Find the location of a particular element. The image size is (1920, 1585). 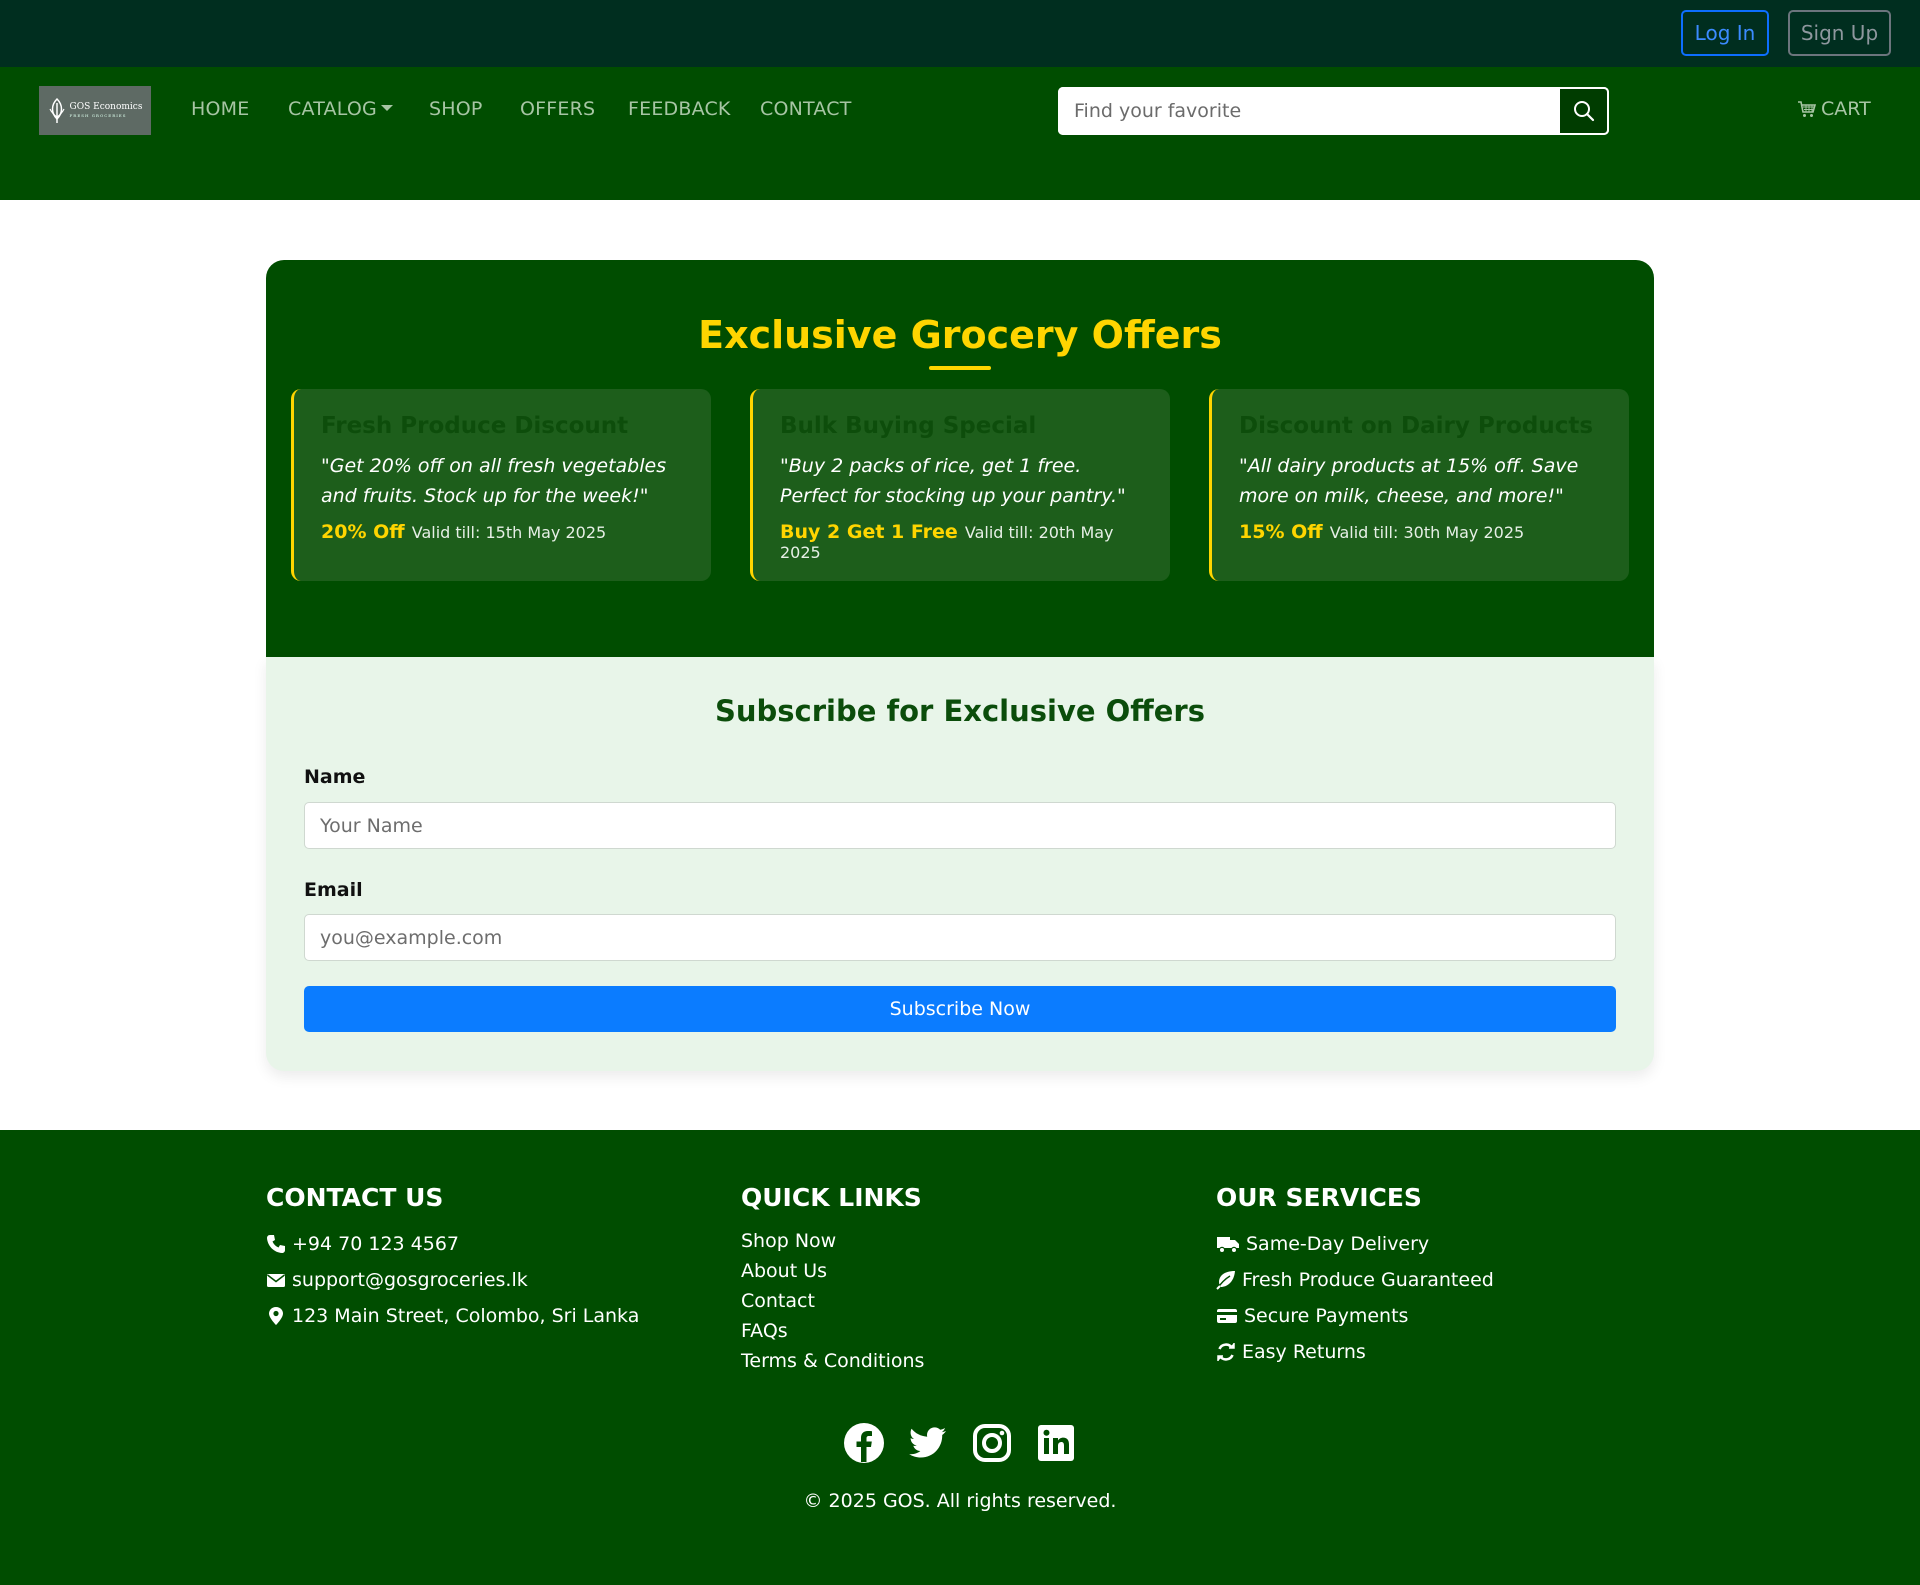

nav-catalog: CATALOG is located at coordinates (340, 109).